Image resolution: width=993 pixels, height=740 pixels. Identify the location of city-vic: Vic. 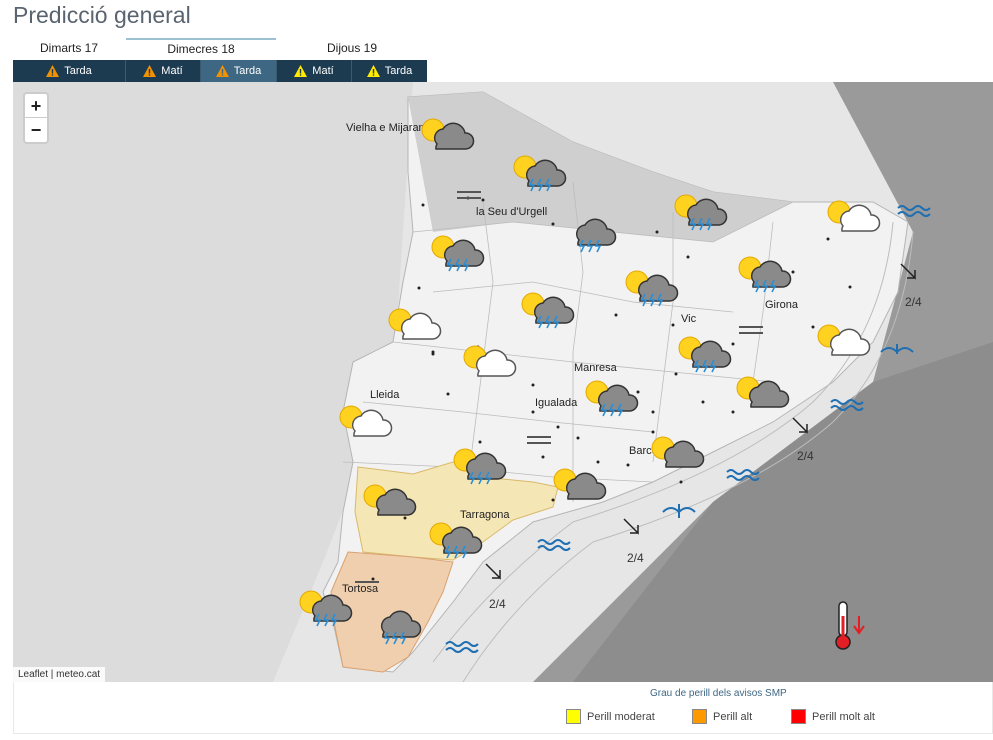
(689, 319).